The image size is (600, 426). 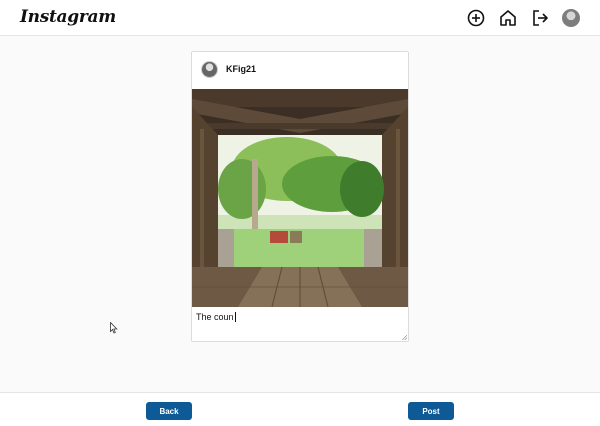 I want to click on add-post-icon, so click(x=476, y=18).